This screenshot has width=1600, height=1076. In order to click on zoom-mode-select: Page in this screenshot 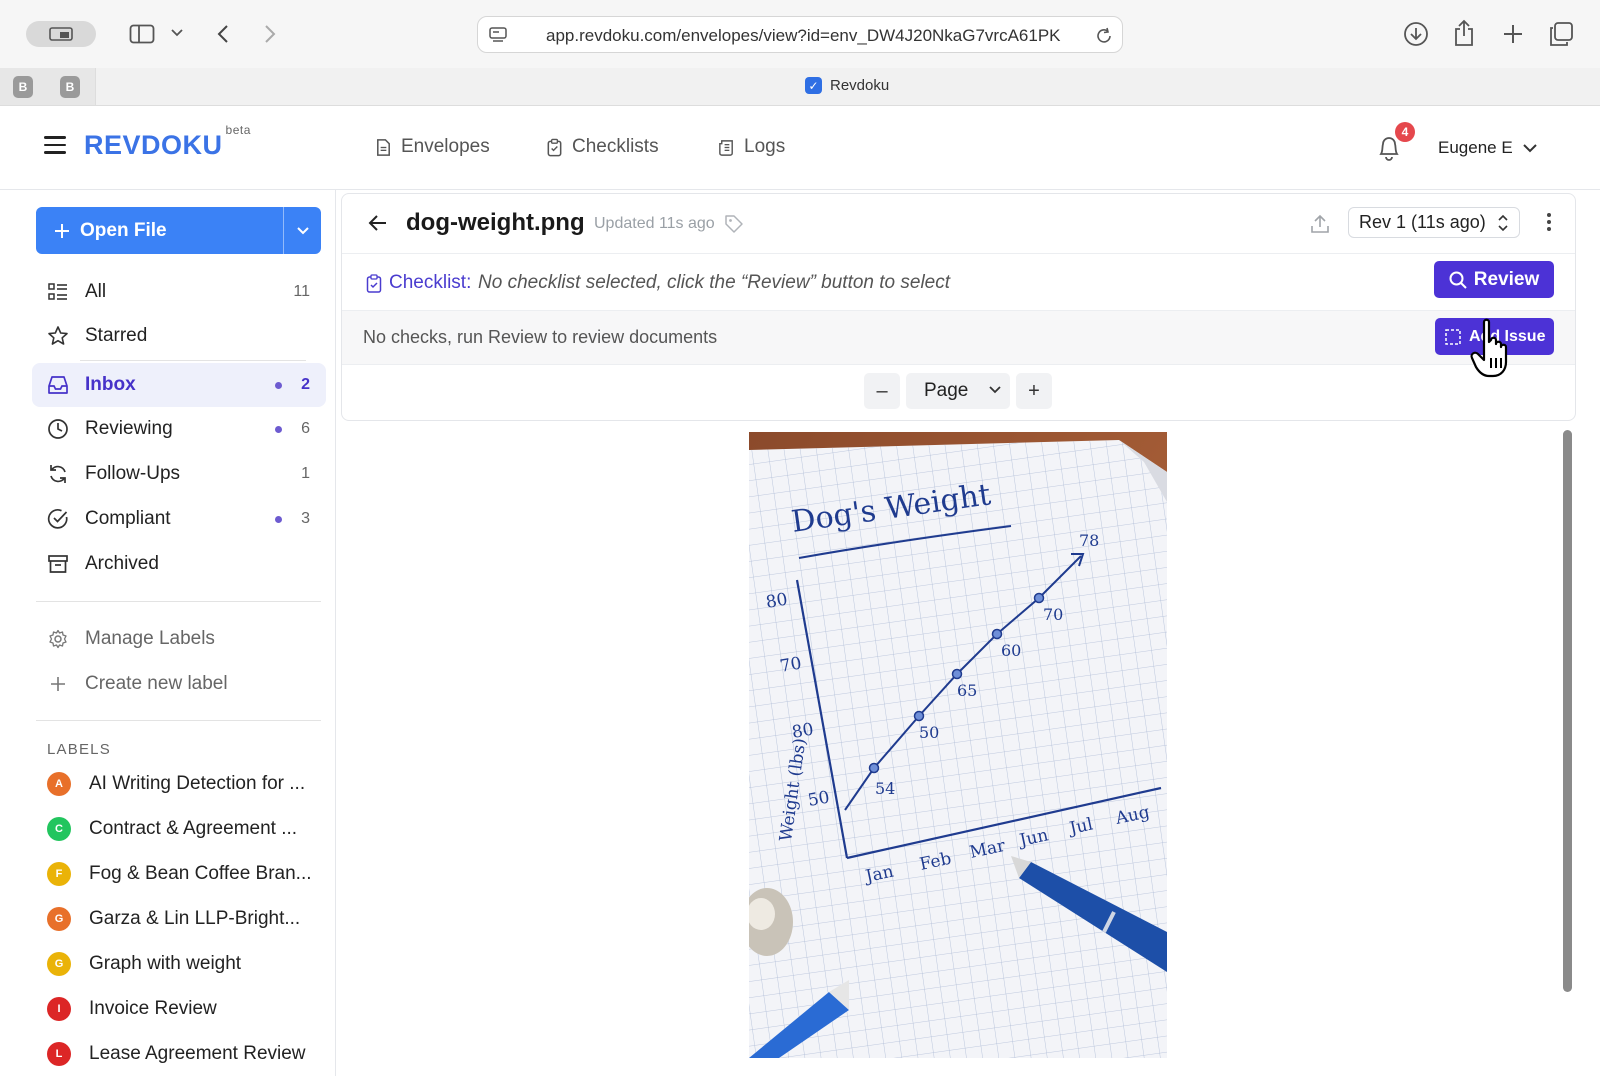, I will do `click(958, 391)`.